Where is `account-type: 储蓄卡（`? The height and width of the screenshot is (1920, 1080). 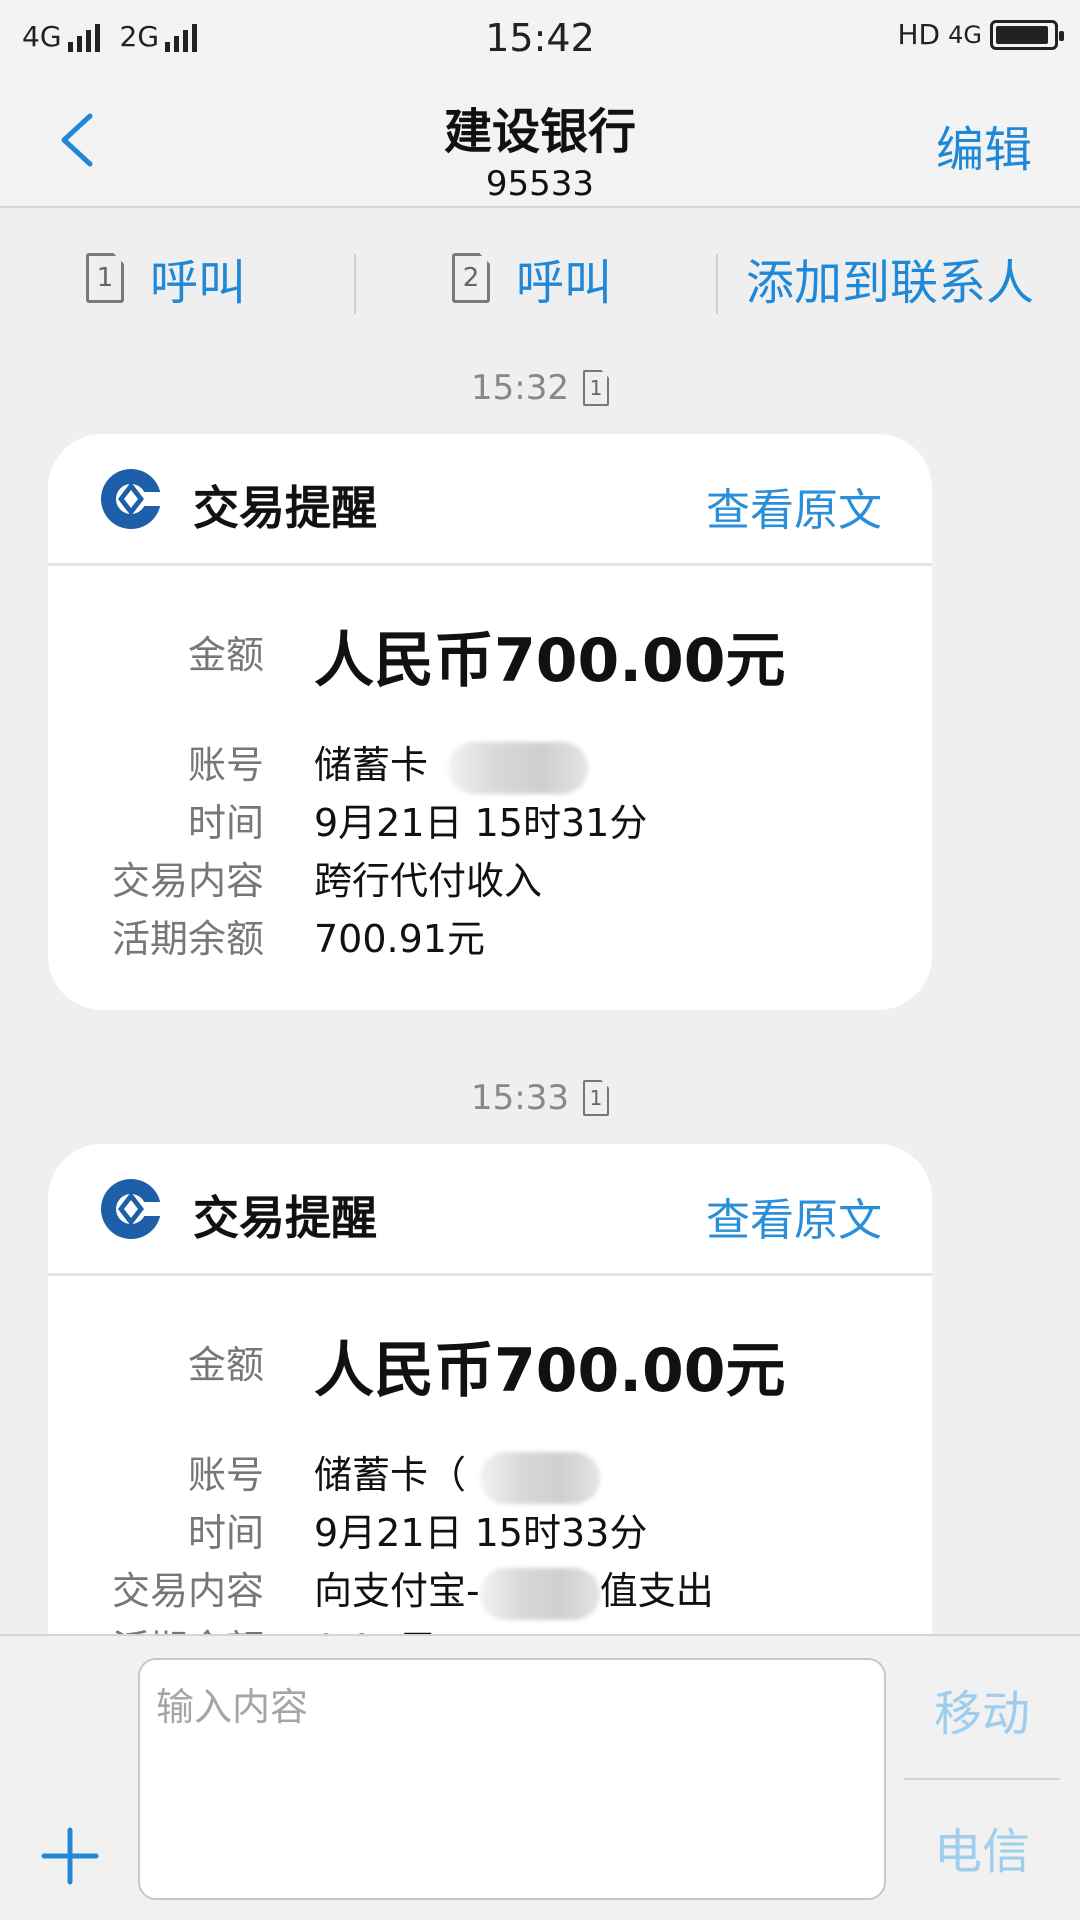 account-type: 储蓄卡（ is located at coordinates (390, 1475).